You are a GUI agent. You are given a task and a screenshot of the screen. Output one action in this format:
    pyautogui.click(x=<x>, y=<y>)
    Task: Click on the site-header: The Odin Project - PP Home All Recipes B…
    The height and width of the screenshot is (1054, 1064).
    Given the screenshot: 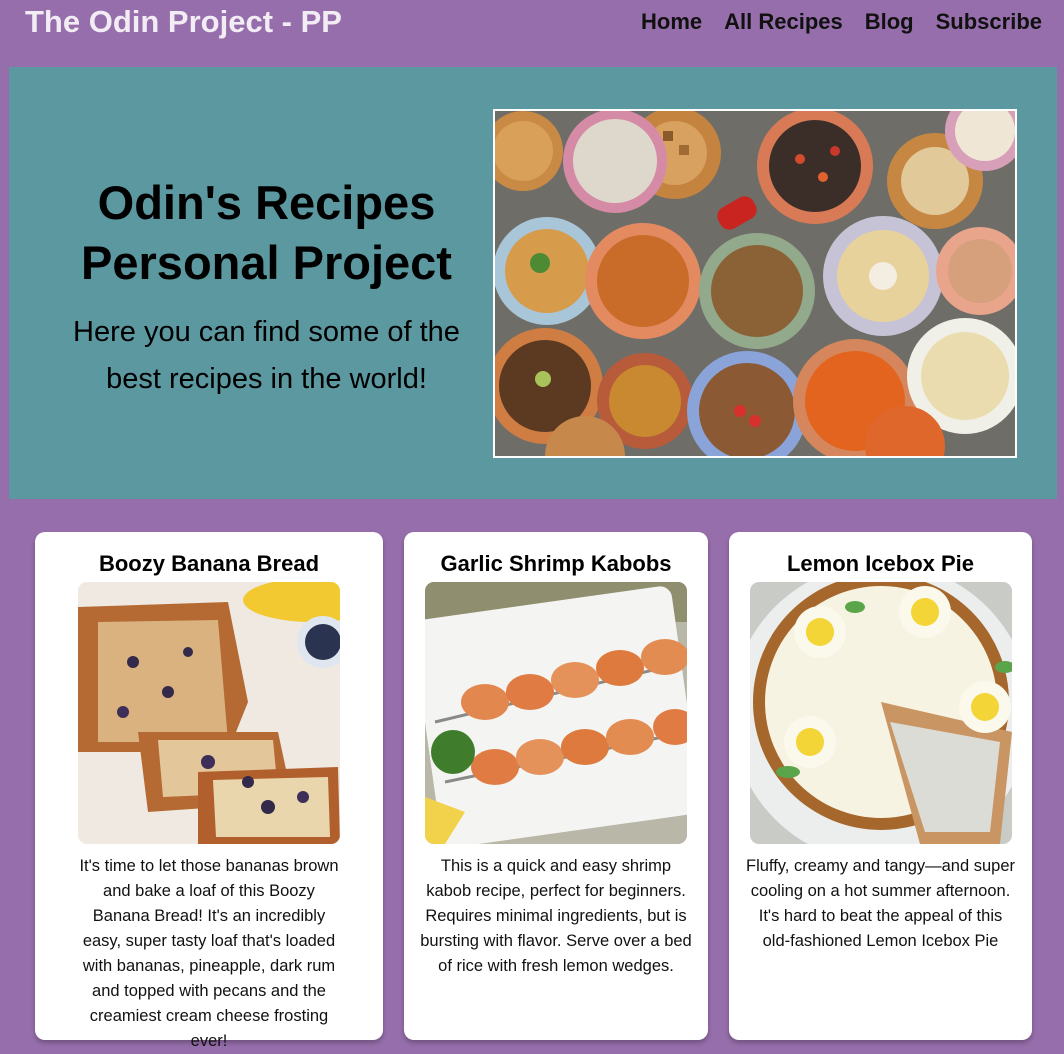 What is the action you would take?
    pyautogui.click(x=532, y=25)
    